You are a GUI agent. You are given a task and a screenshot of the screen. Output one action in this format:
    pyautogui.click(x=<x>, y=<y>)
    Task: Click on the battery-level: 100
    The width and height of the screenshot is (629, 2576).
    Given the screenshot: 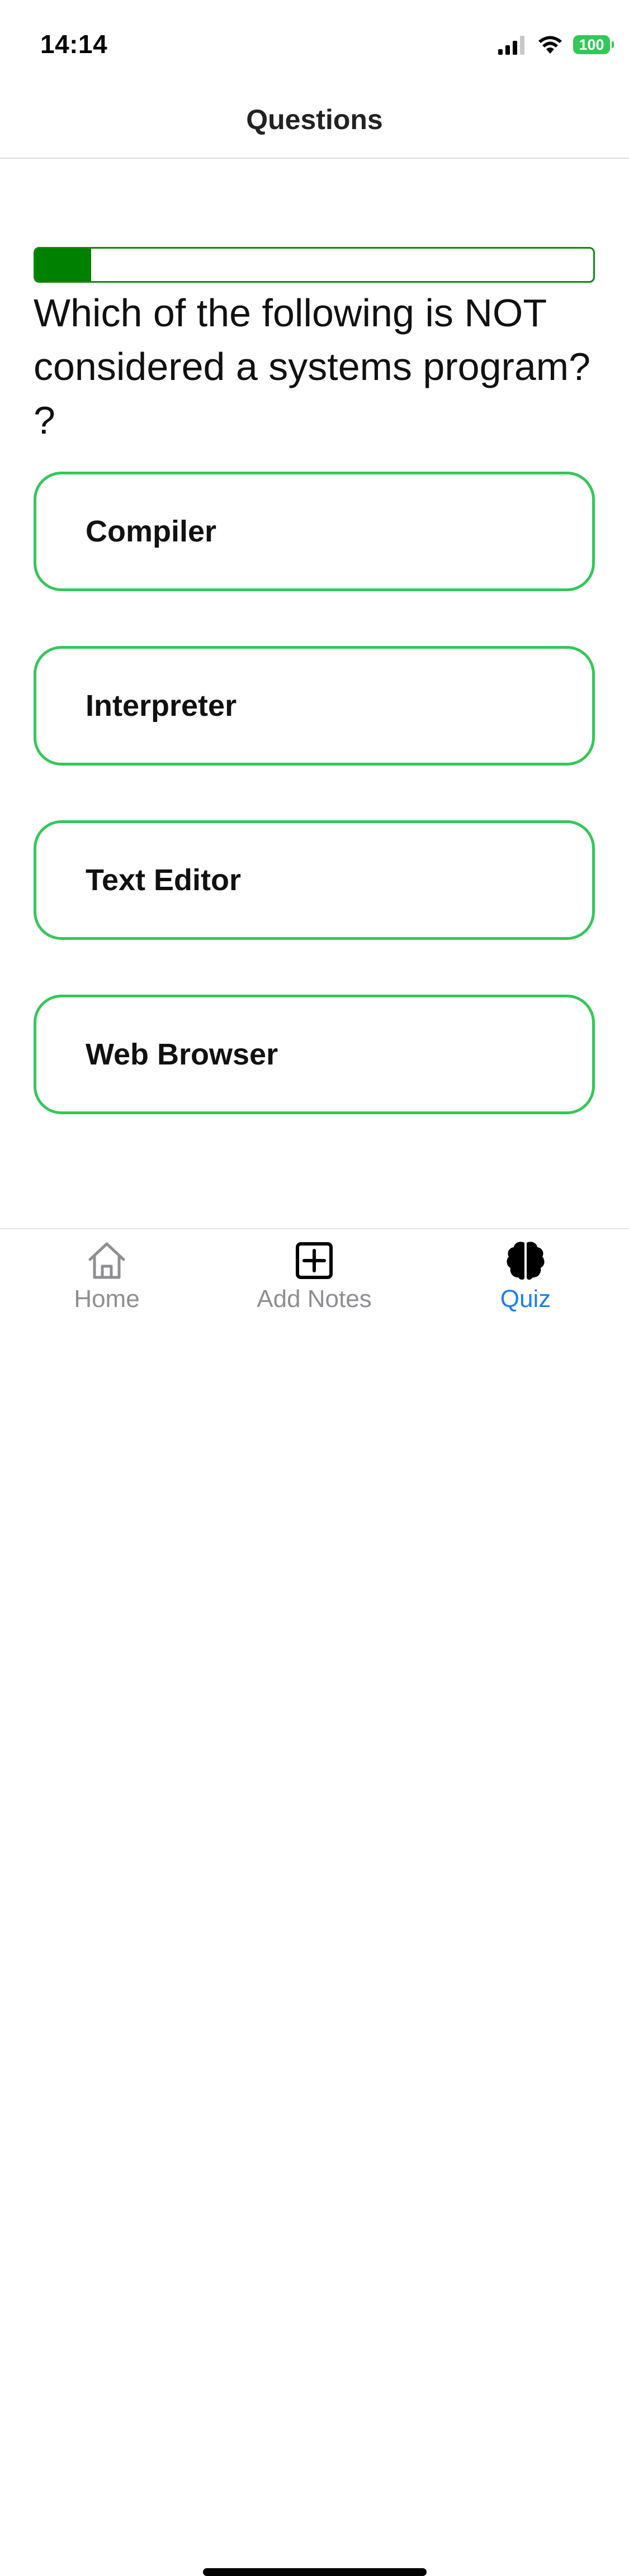 What is the action you would take?
    pyautogui.click(x=591, y=45)
    